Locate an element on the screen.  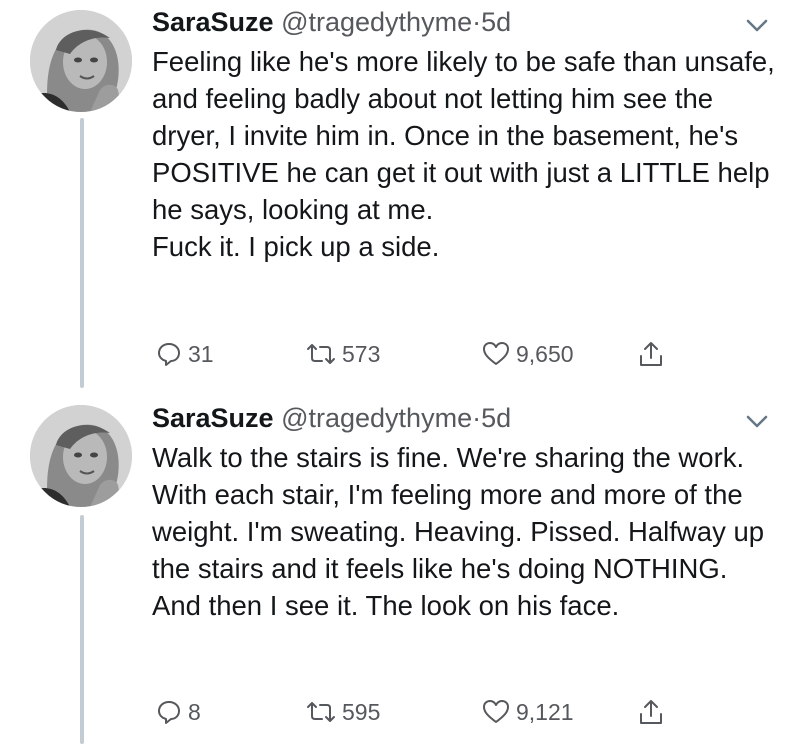
retweet-button: 573 is located at coordinates (343, 354).